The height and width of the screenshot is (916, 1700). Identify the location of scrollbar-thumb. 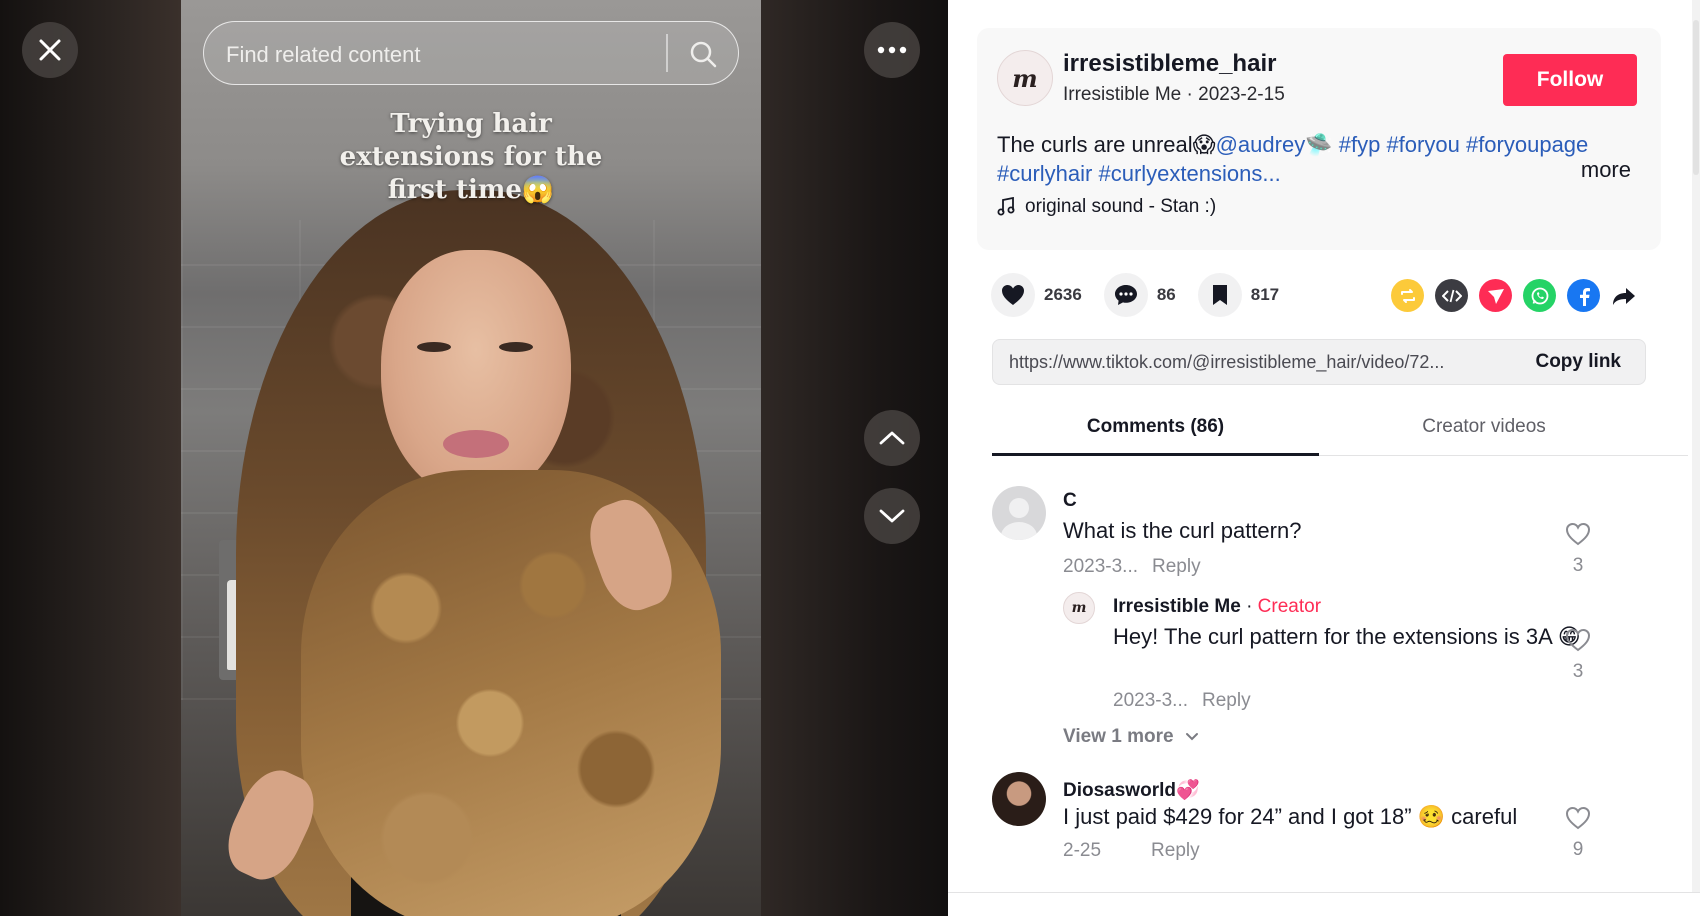
(1696, 97).